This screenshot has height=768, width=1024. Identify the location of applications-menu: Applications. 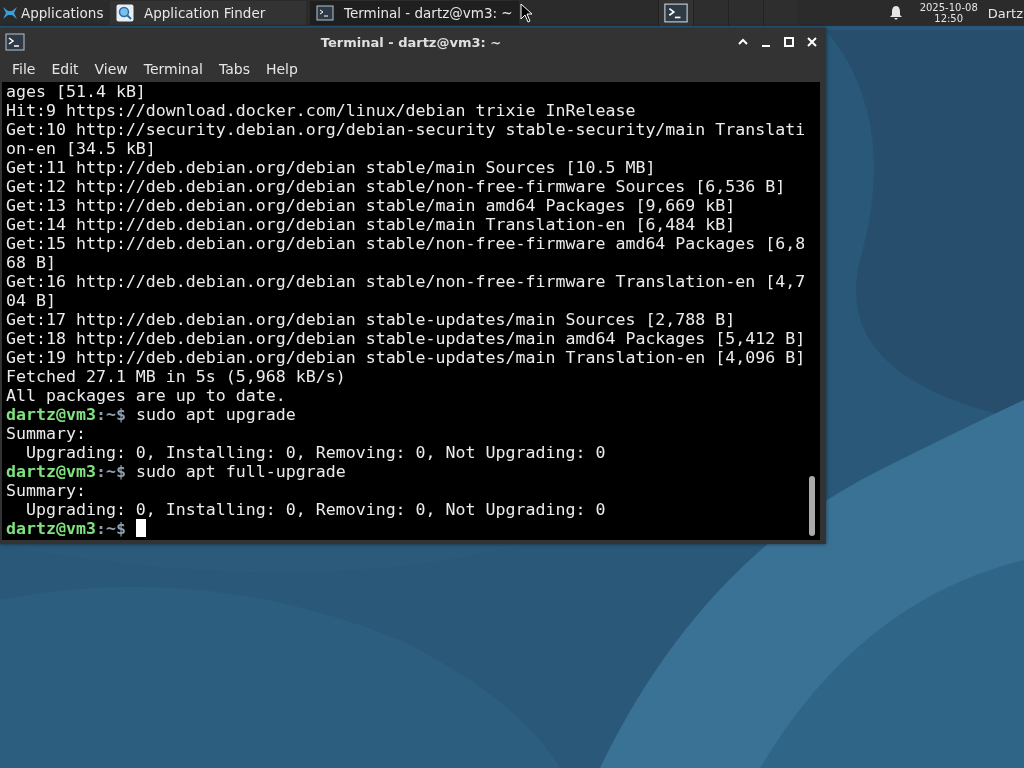
(55, 13).